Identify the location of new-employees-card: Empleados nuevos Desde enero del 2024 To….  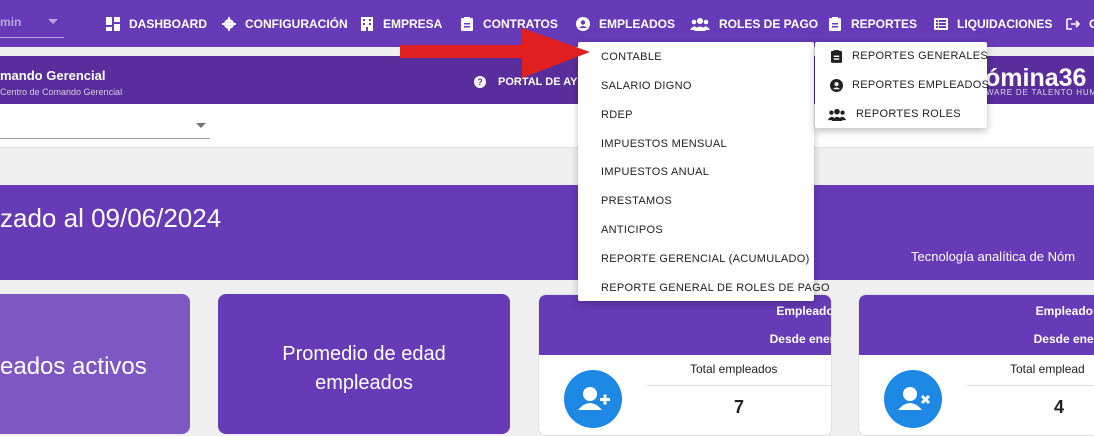
(685, 365).